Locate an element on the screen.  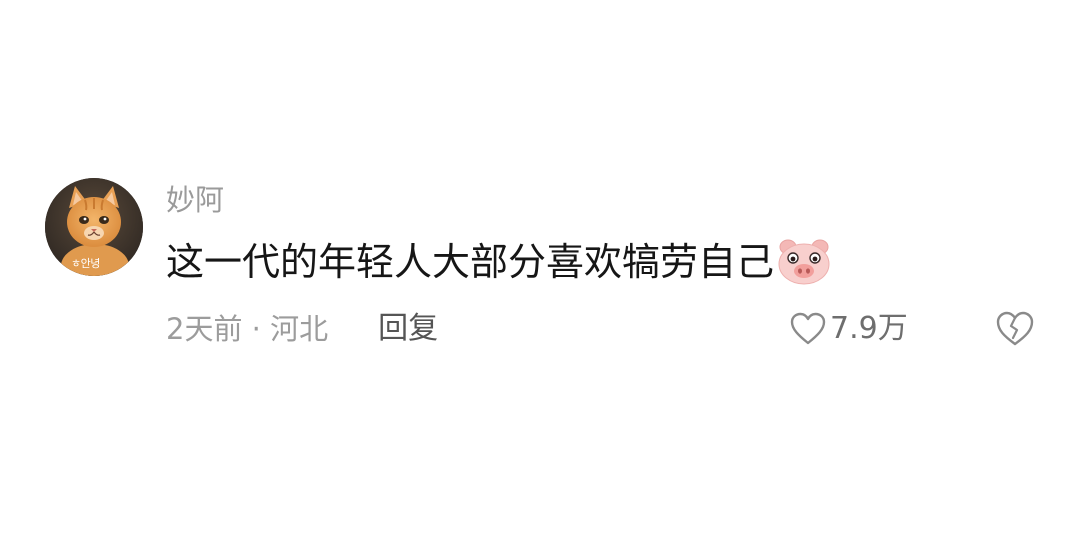
like-button: 7.9万 is located at coordinates (849, 329).